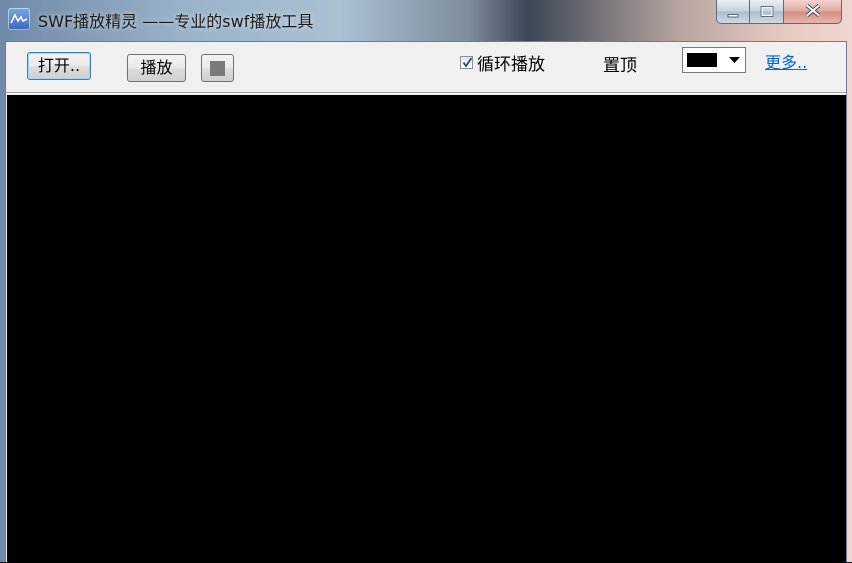  I want to click on open-button: 打开.., so click(59, 66).